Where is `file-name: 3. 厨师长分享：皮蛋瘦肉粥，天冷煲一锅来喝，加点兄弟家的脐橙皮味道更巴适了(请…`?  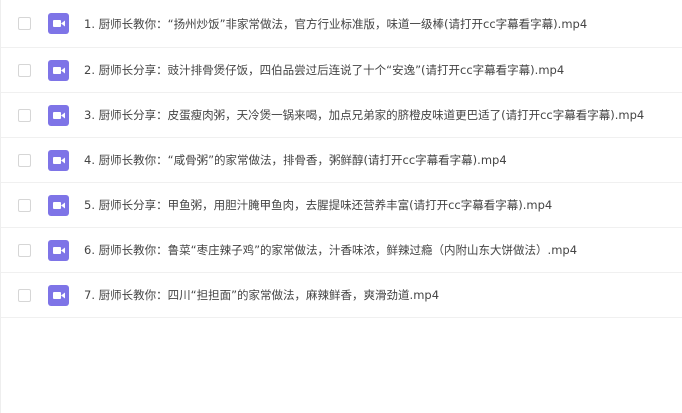
file-name: 3. 厨师长分享：皮蛋瘦肉粥，天冷煲一锅来喝，加点兄弟家的脐橙皮味道更巴适了(请… is located at coordinates (379, 115).